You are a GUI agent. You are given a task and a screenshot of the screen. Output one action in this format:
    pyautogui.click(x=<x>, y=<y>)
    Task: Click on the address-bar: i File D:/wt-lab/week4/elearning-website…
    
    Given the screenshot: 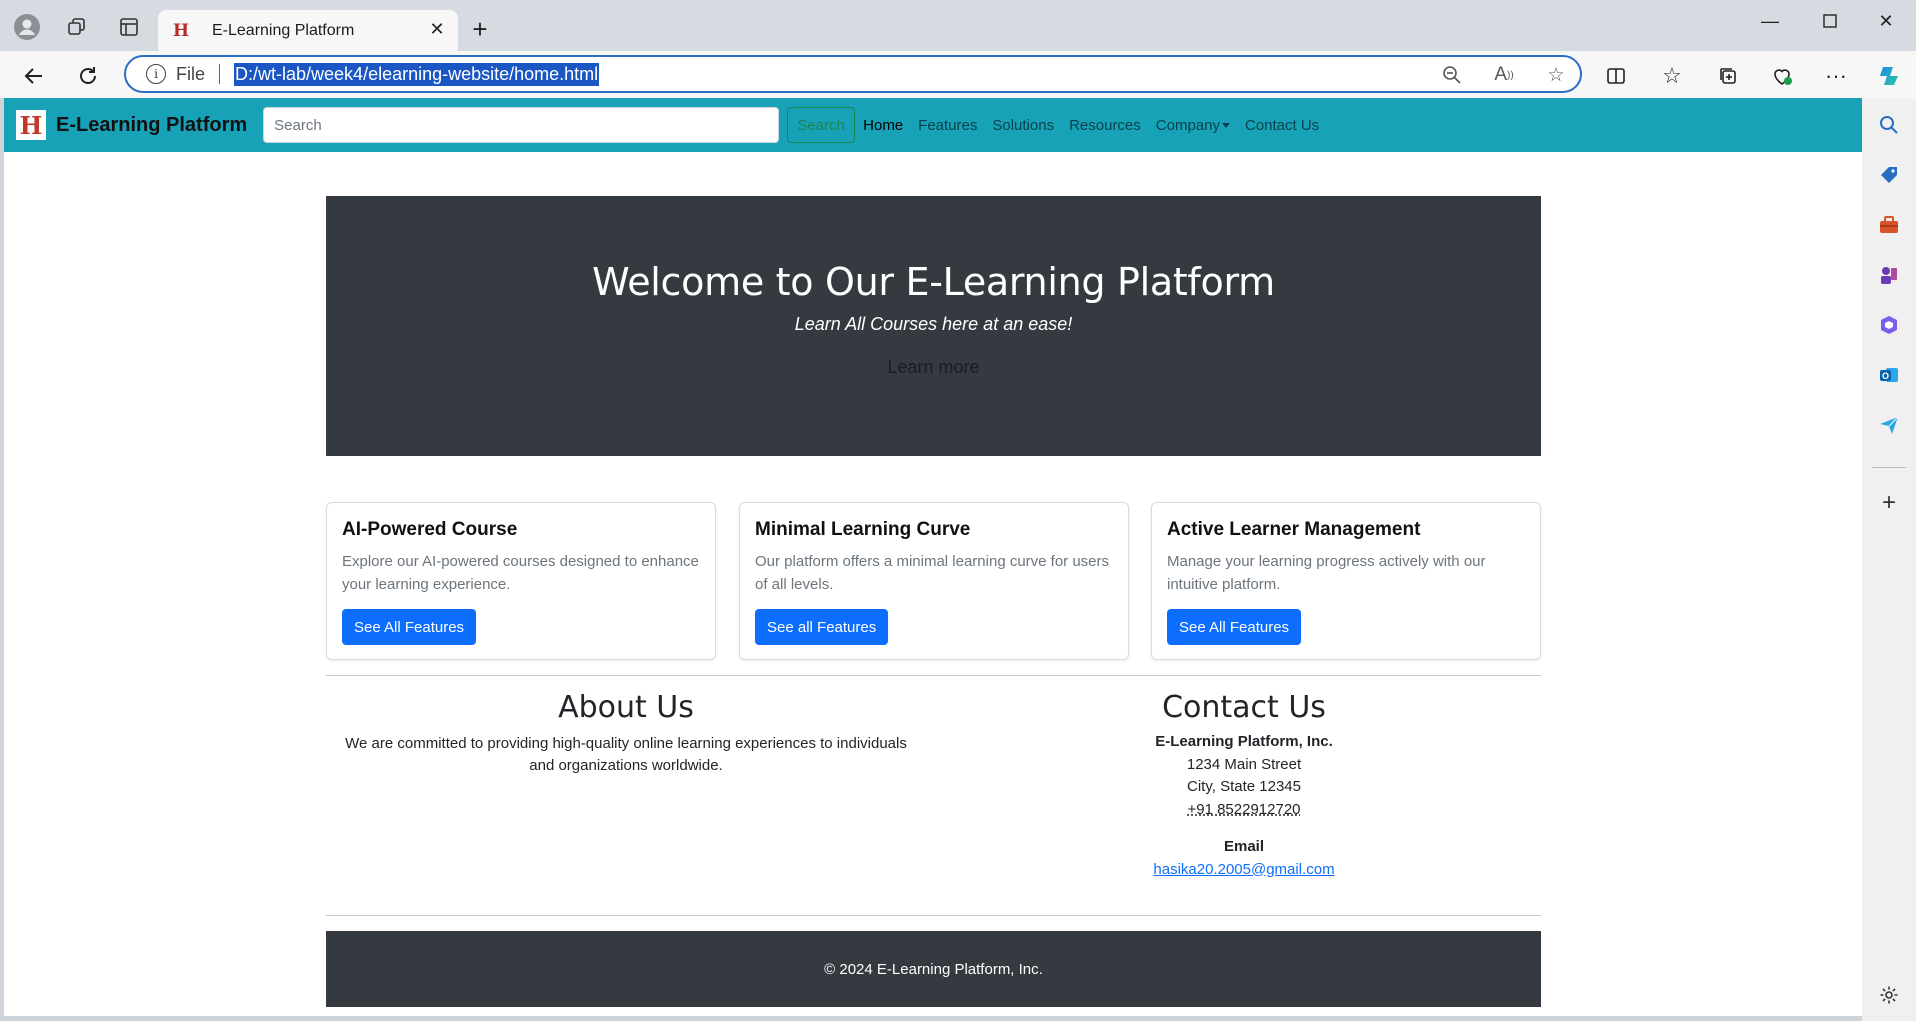 What is the action you would take?
    pyautogui.click(x=853, y=74)
    